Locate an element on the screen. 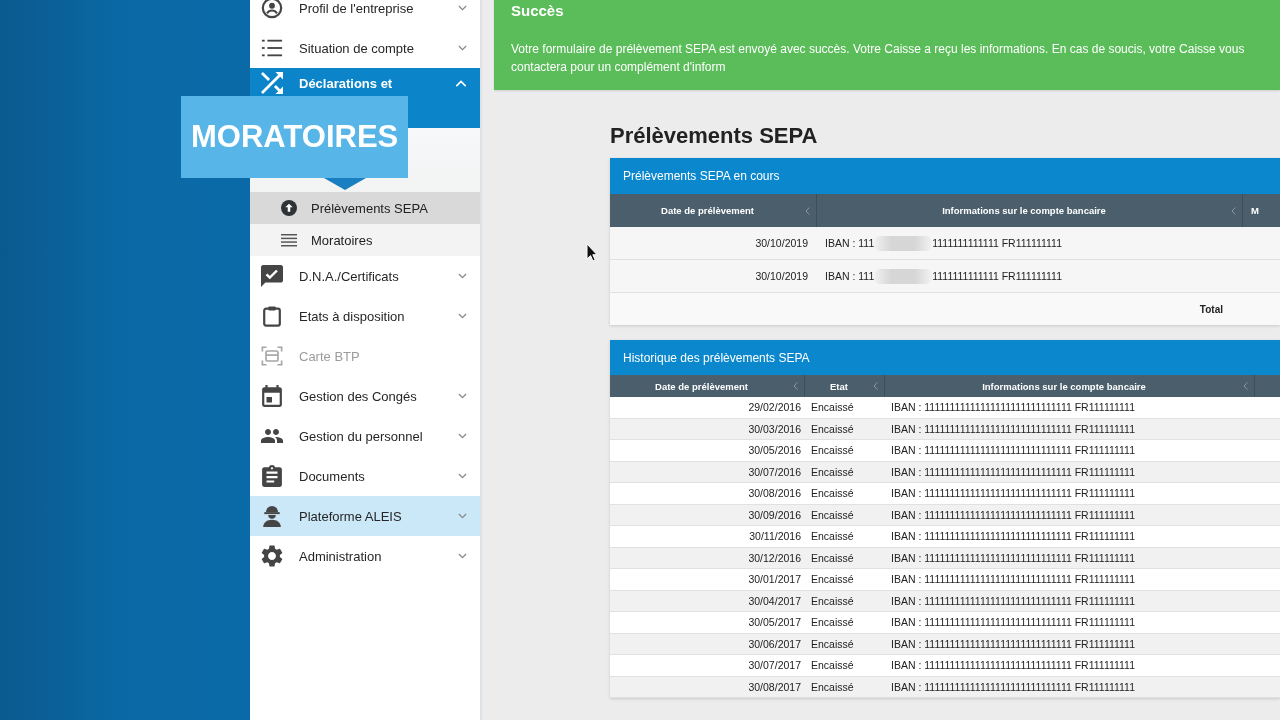 The image size is (1280, 720). sidebar-item: Gestion des Congés is located at coordinates (365, 396).